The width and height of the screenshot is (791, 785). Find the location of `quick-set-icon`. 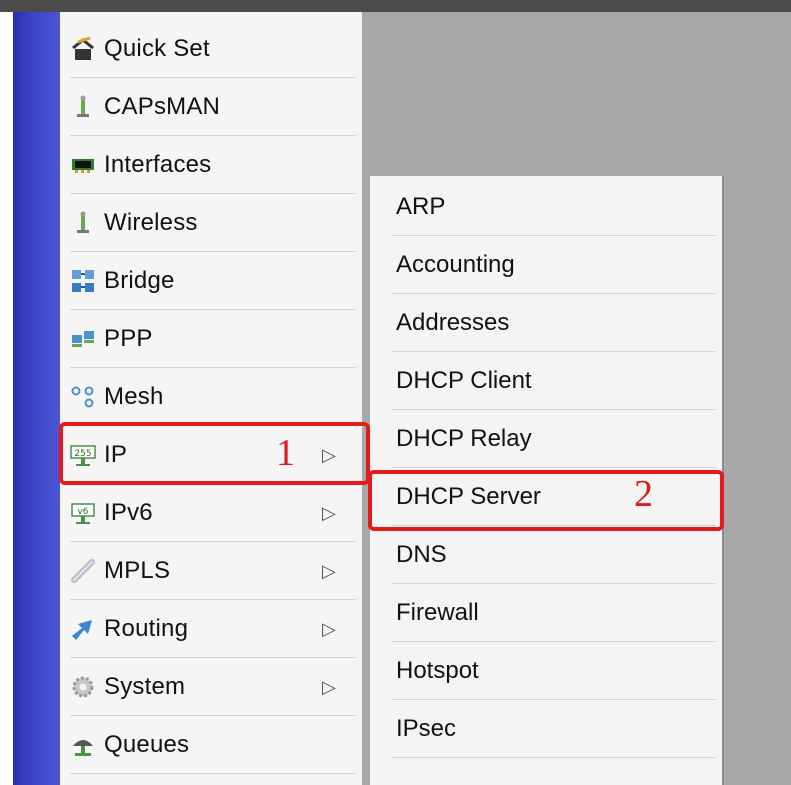

quick-set-icon is located at coordinates (83, 49).